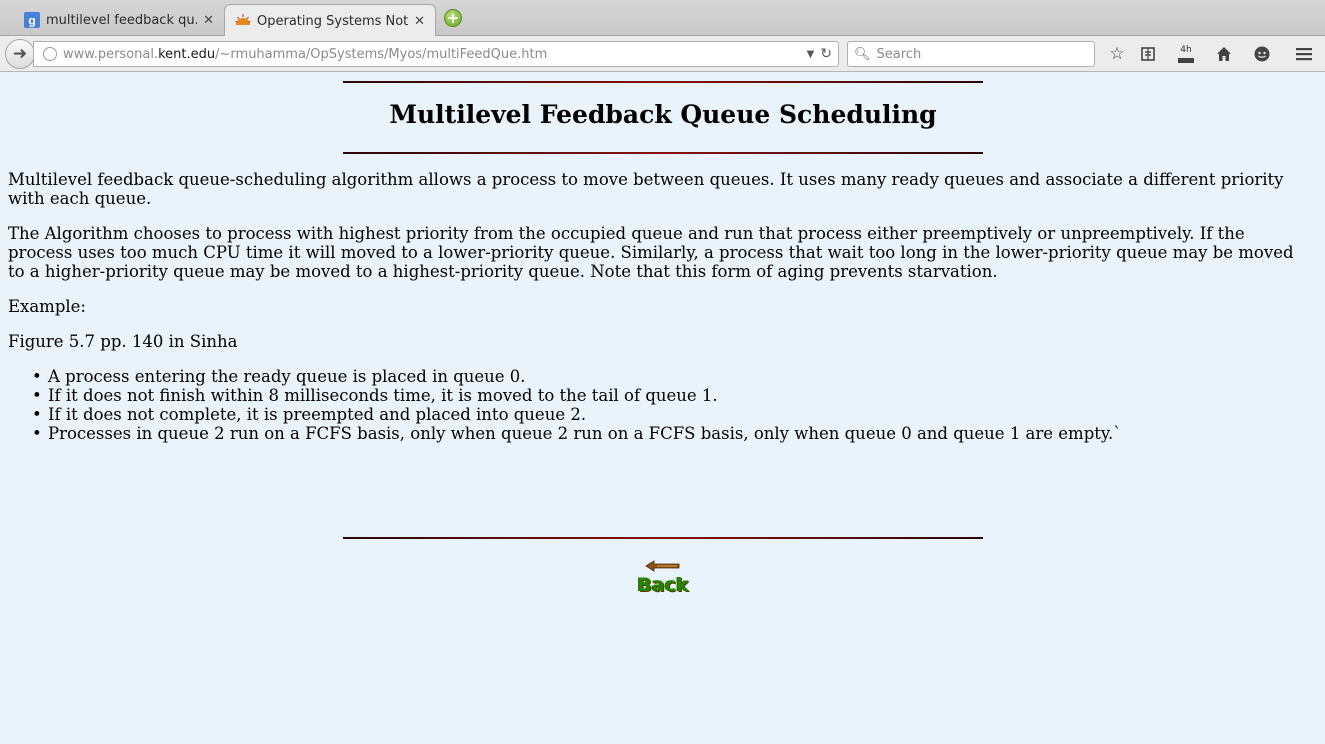  I want to click on reading-list-icon, so click(1148, 54).